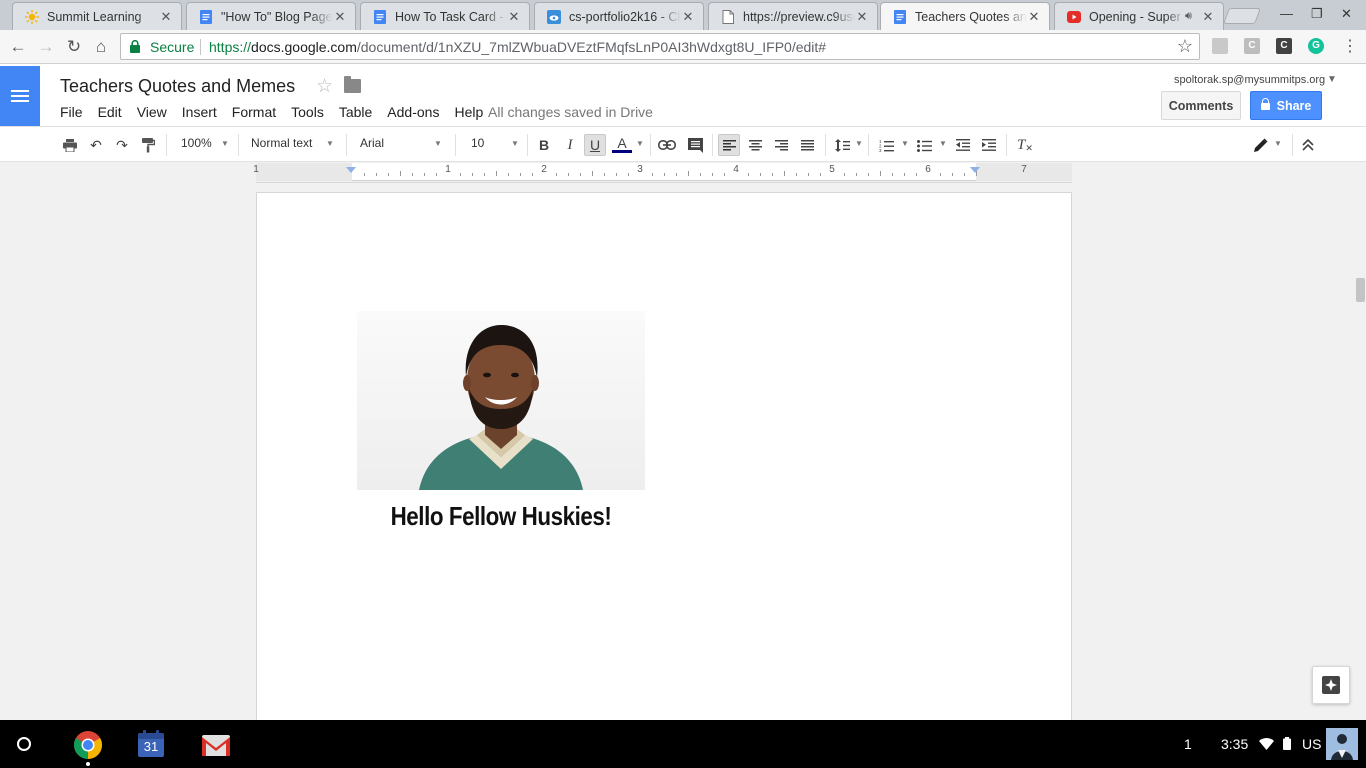 The height and width of the screenshot is (768, 1366). I want to click on align-center-icon, so click(755, 145).